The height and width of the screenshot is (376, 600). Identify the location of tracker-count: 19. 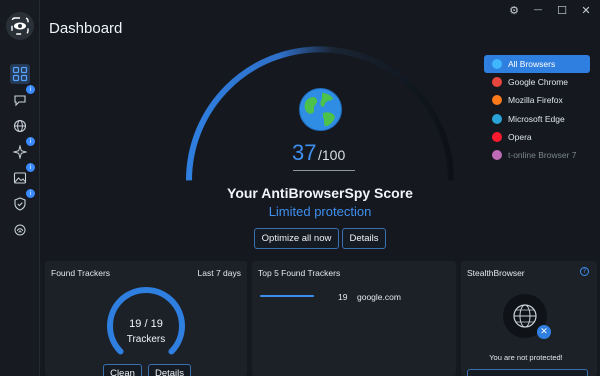
(343, 297).